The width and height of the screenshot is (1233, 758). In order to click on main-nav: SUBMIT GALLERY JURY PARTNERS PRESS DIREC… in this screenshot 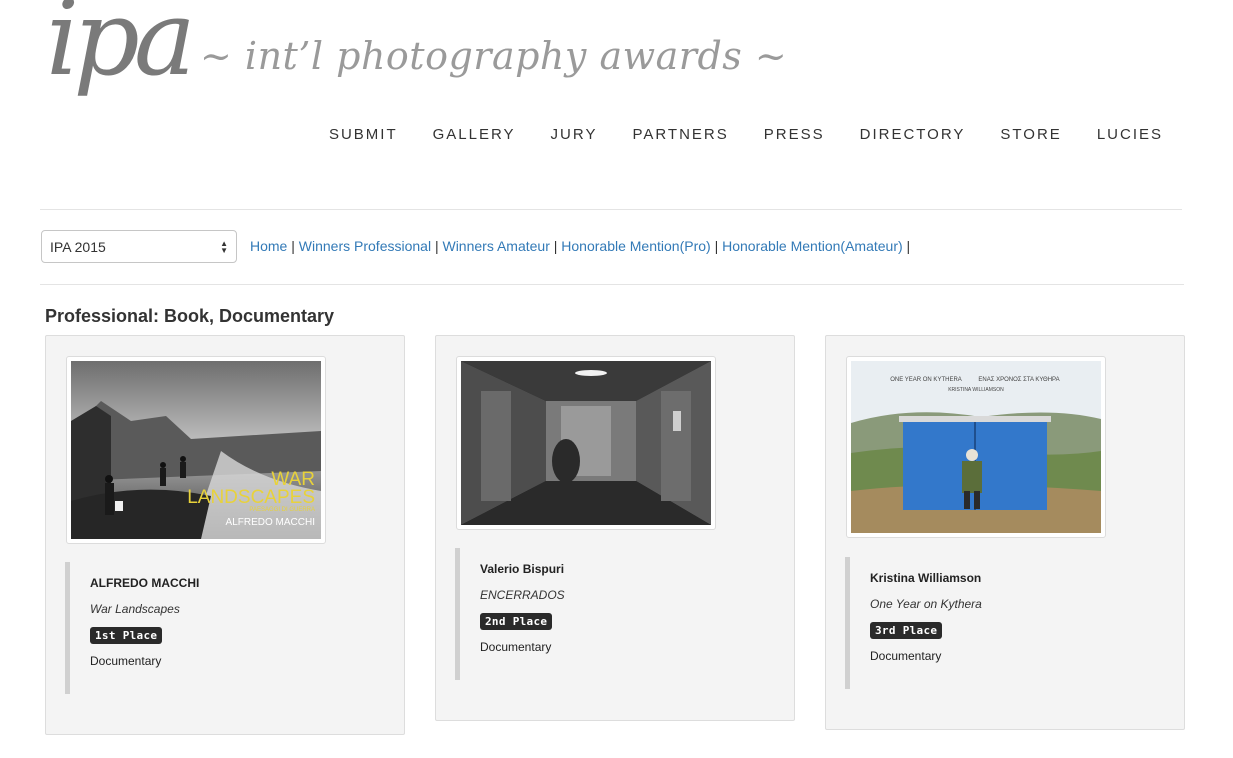, I will do `click(746, 134)`.